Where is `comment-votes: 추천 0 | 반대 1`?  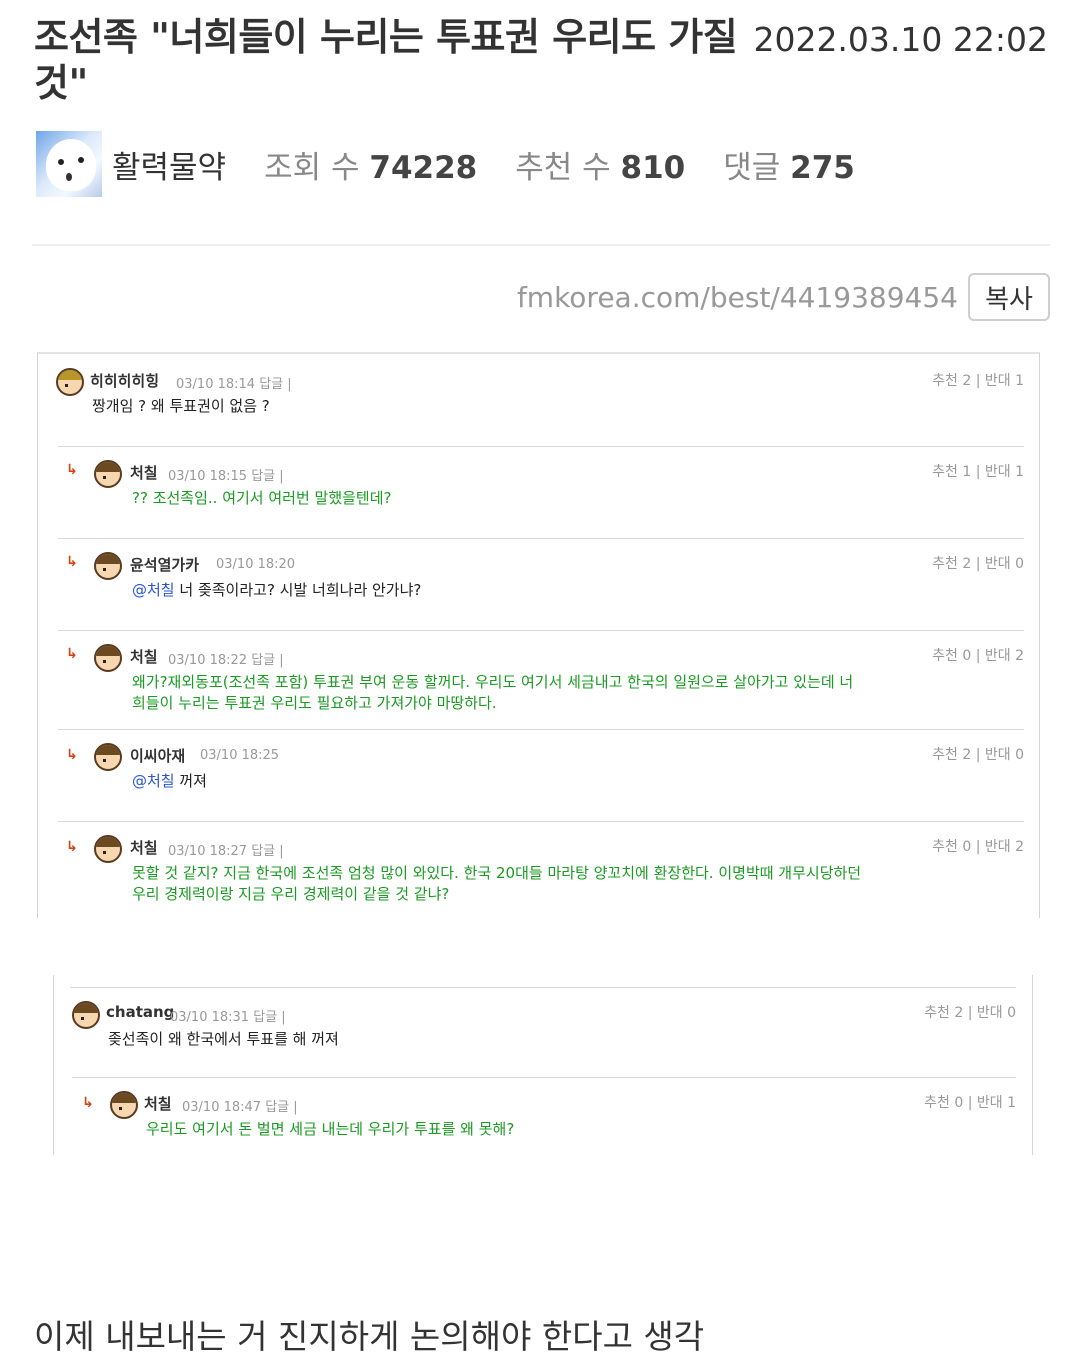 comment-votes: 추천 0 | 반대 1 is located at coordinates (970, 1103).